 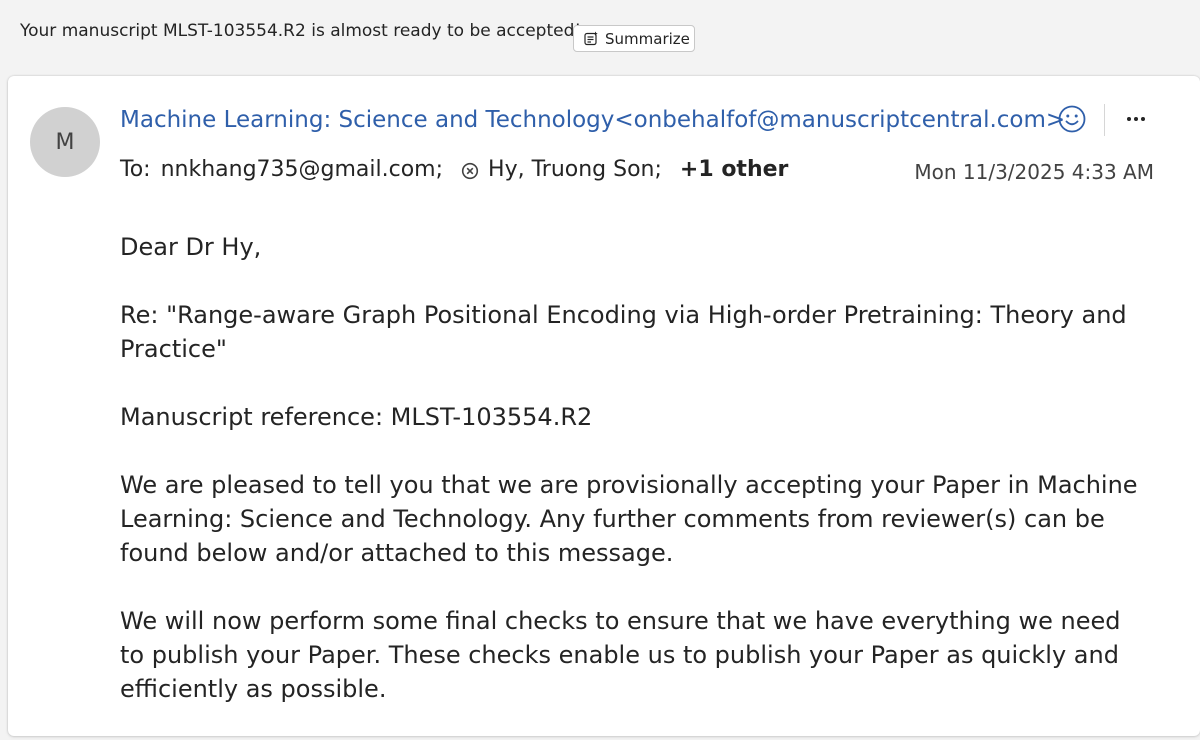 I want to click on smiley-icon, so click(x=1072, y=119).